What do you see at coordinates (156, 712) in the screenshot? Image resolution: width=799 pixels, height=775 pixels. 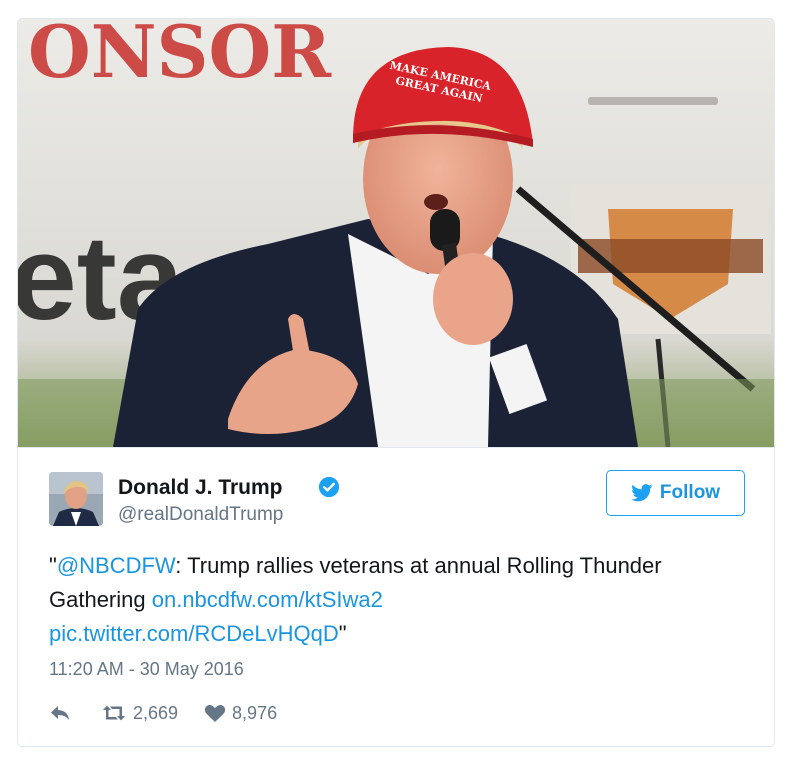 I see `retweet-count: 2,669` at bounding box center [156, 712].